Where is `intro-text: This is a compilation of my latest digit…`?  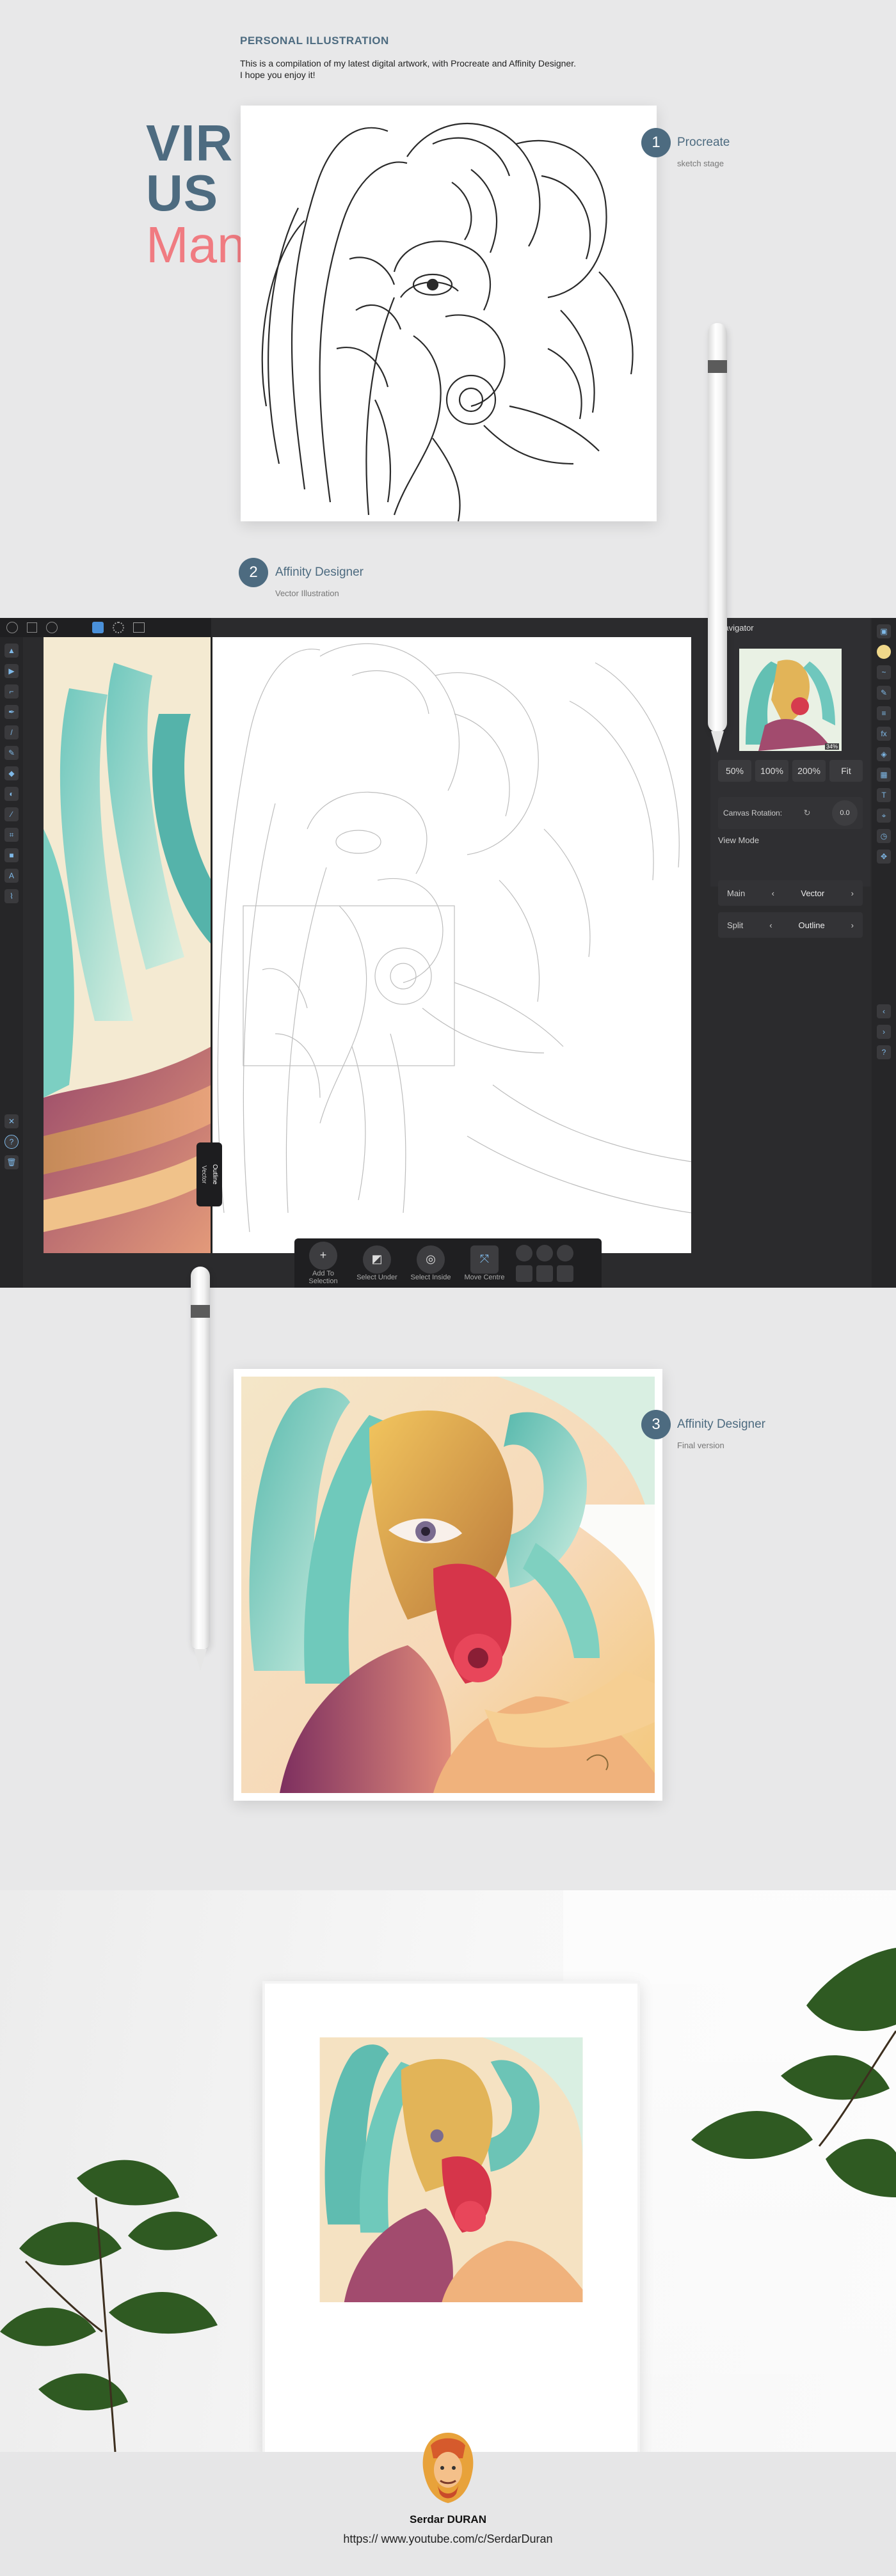
intro-text: This is a compilation of my latest digit… is located at coordinates (464, 69).